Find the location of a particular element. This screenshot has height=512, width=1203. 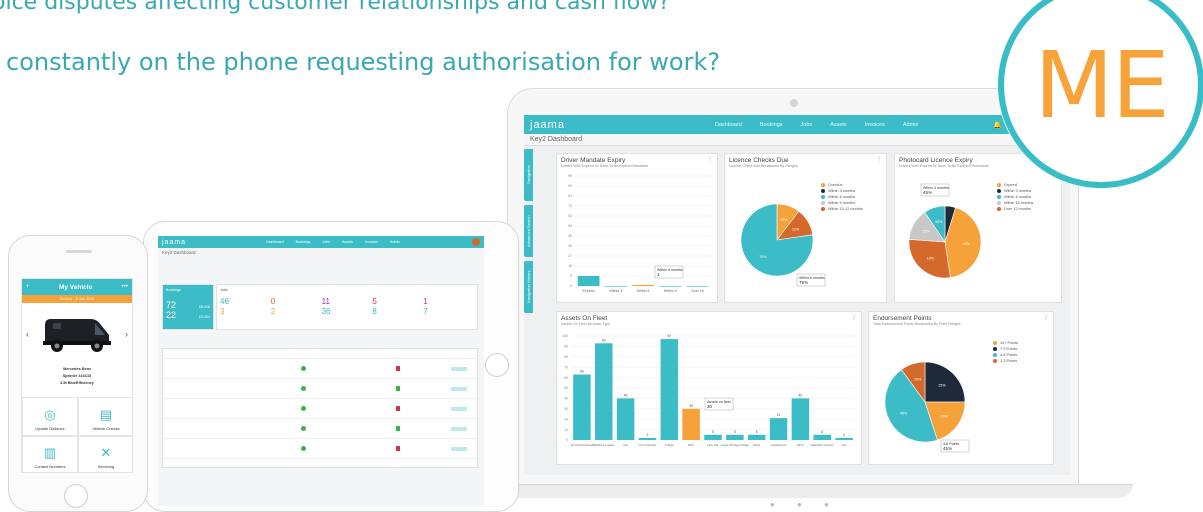

y-tick-label: 30 is located at coordinates (566, 409).